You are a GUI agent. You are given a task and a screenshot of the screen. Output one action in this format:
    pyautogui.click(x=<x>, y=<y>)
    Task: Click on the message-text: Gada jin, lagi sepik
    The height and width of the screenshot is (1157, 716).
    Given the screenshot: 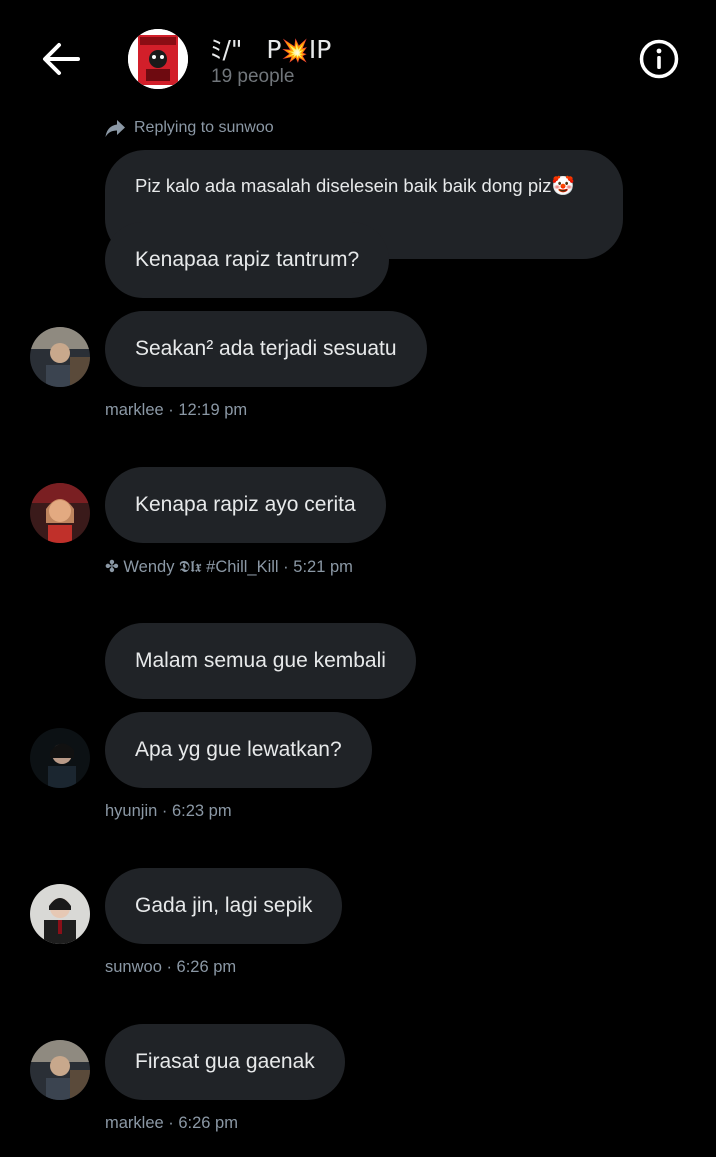 What is the action you would take?
    pyautogui.click(x=224, y=905)
    